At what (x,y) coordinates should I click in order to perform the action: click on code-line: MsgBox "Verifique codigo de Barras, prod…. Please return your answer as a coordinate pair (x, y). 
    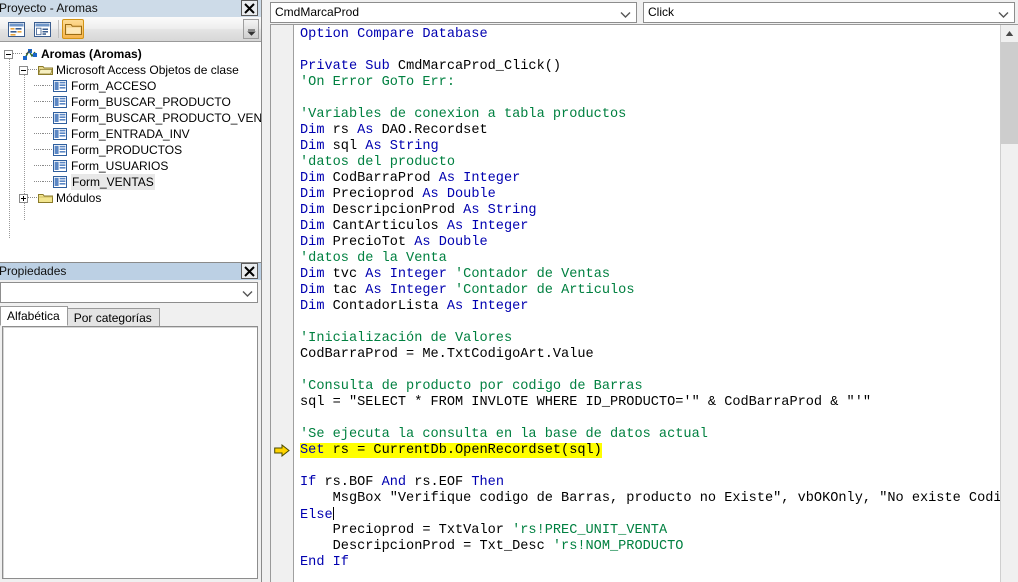
    Looking at the image, I should click on (659, 499).